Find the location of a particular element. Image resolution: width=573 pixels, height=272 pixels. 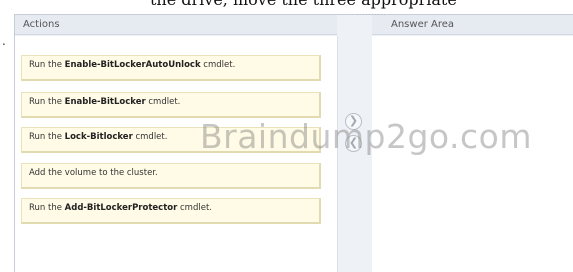

chevron-left-icon: ❮ is located at coordinates (353, 142).